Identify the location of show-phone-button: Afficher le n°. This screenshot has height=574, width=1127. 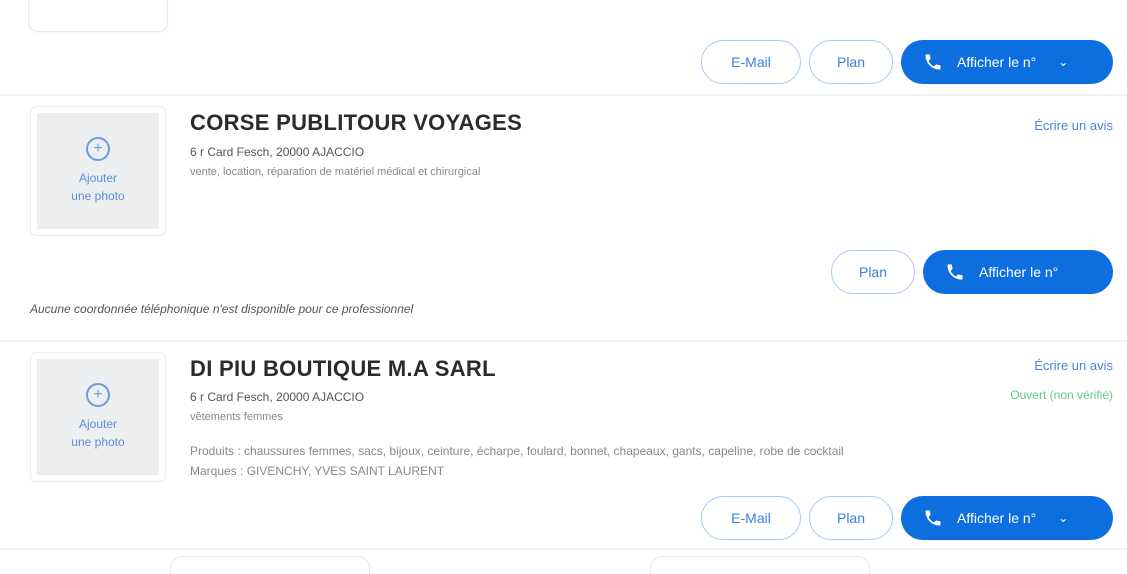
(1018, 272).